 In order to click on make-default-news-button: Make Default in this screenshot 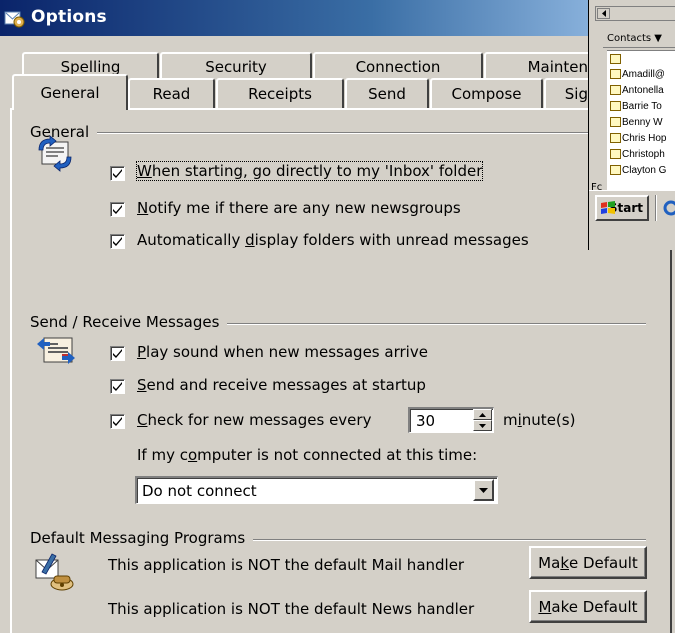, I will do `click(588, 606)`.